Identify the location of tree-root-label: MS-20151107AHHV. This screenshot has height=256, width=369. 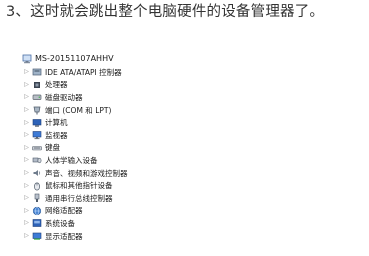
(74, 58).